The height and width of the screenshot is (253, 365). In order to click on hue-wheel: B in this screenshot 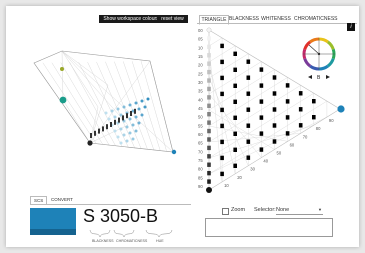, I will do `click(320, 57)`.